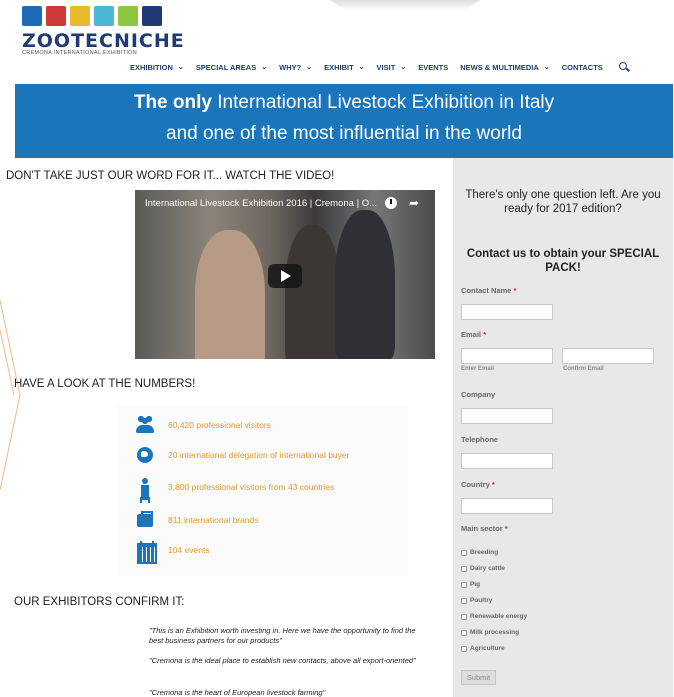 This screenshot has width=674, height=697. Describe the element at coordinates (391, 203) in the screenshot. I see `clock-icon` at that location.